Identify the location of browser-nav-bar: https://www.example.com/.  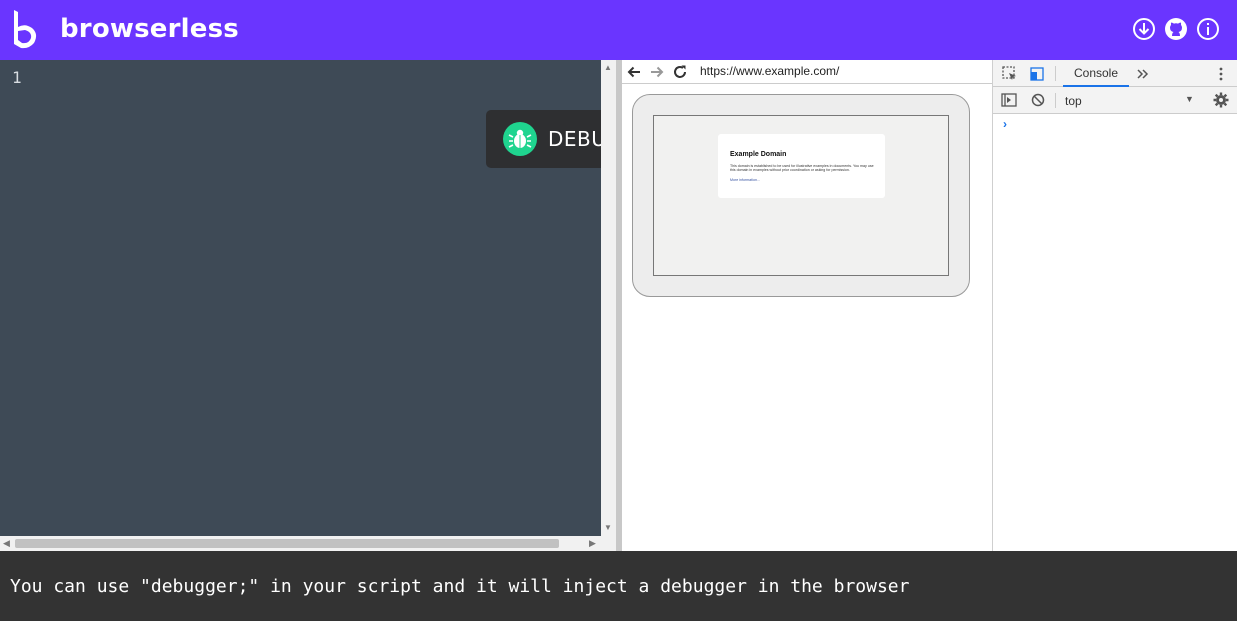
(807, 72).